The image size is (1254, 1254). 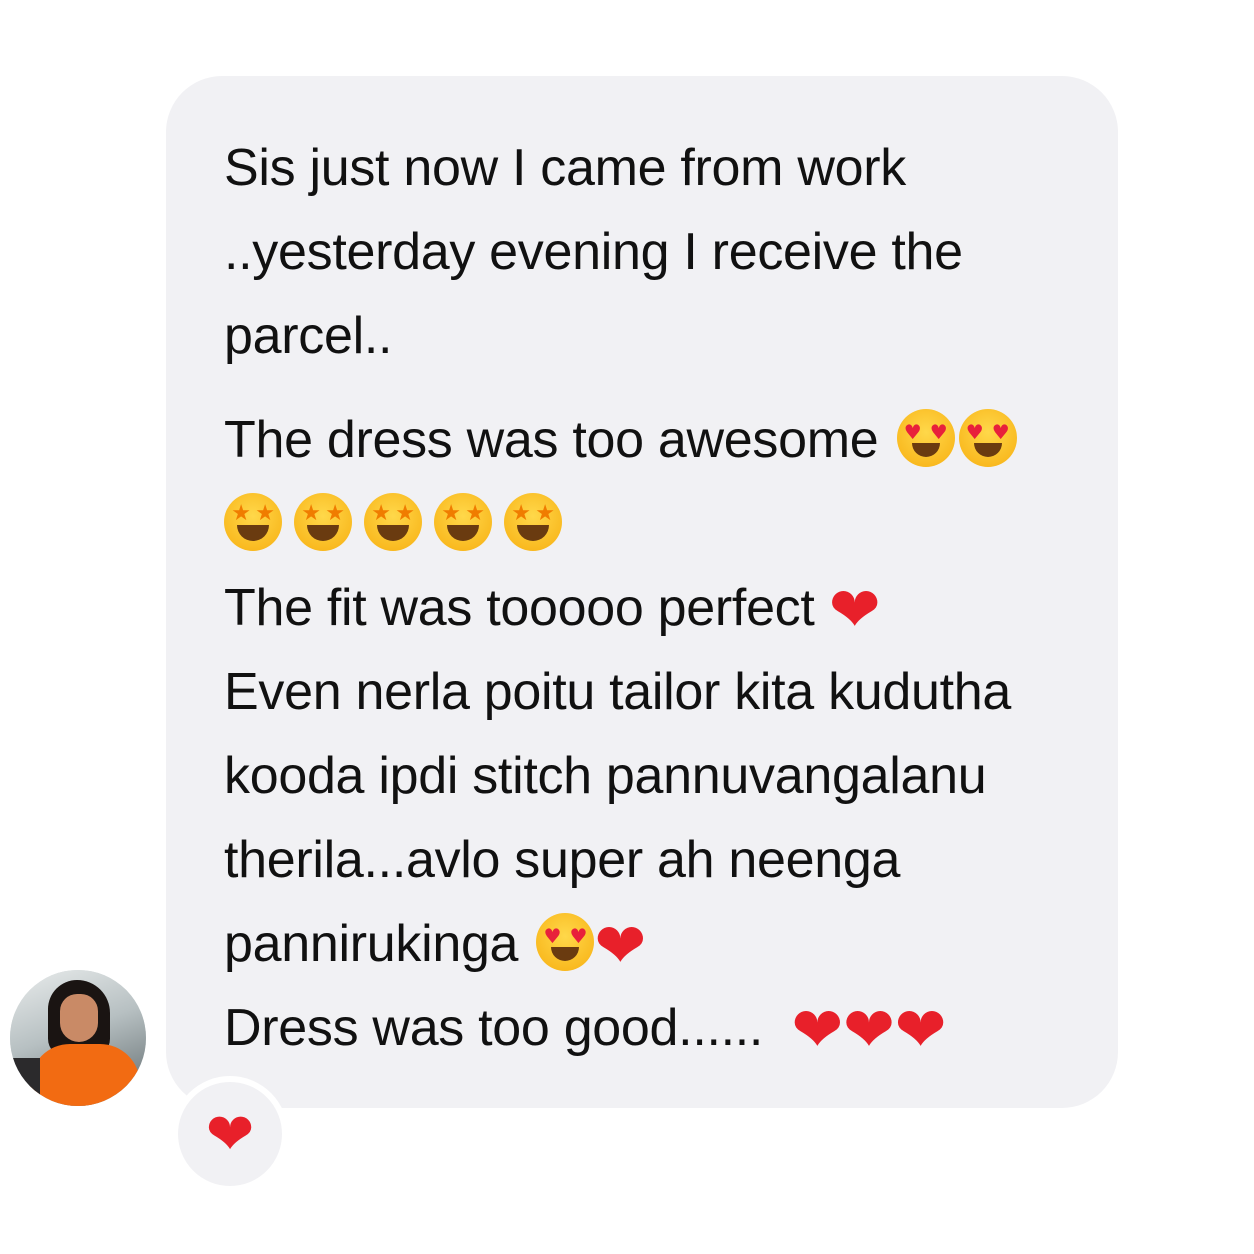 What do you see at coordinates (618, 692) in the screenshot?
I see `message-line: Even nerla poitu tailor kita kudutha` at bounding box center [618, 692].